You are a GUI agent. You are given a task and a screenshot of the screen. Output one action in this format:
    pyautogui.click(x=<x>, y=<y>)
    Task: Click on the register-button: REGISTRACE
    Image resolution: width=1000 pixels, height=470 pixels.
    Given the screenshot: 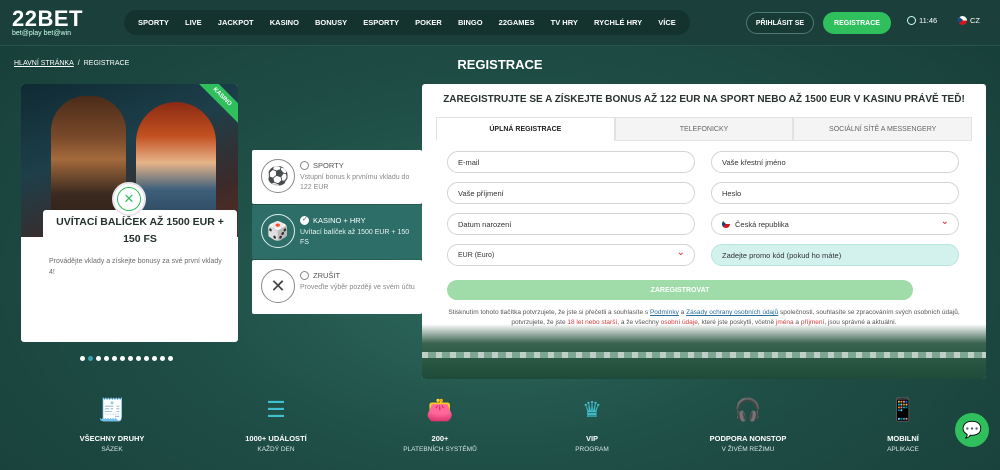 What is the action you would take?
    pyautogui.click(x=857, y=23)
    